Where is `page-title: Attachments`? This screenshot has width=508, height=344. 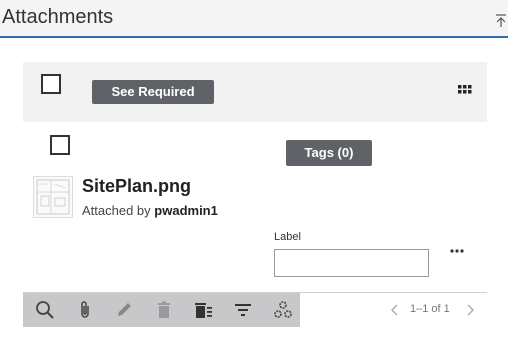
page-title: Attachments is located at coordinates (58, 17).